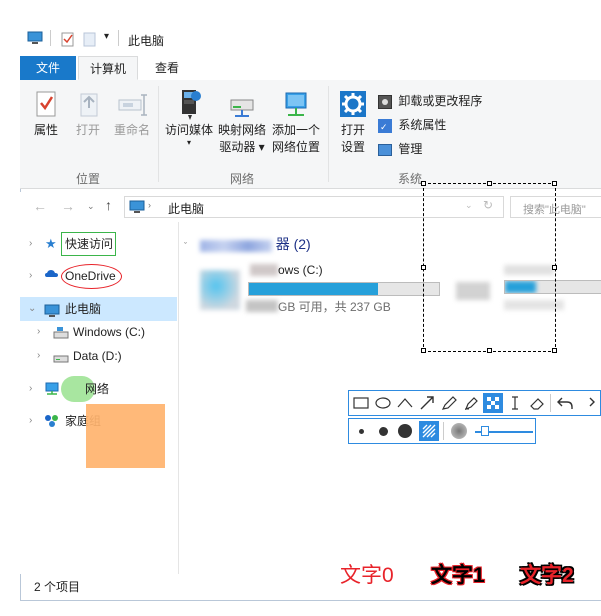 The image size is (601, 616). What do you see at coordinates (87, 130) in the screenshot?
I see `open-label: 打开` at bounding box center [87, 130].